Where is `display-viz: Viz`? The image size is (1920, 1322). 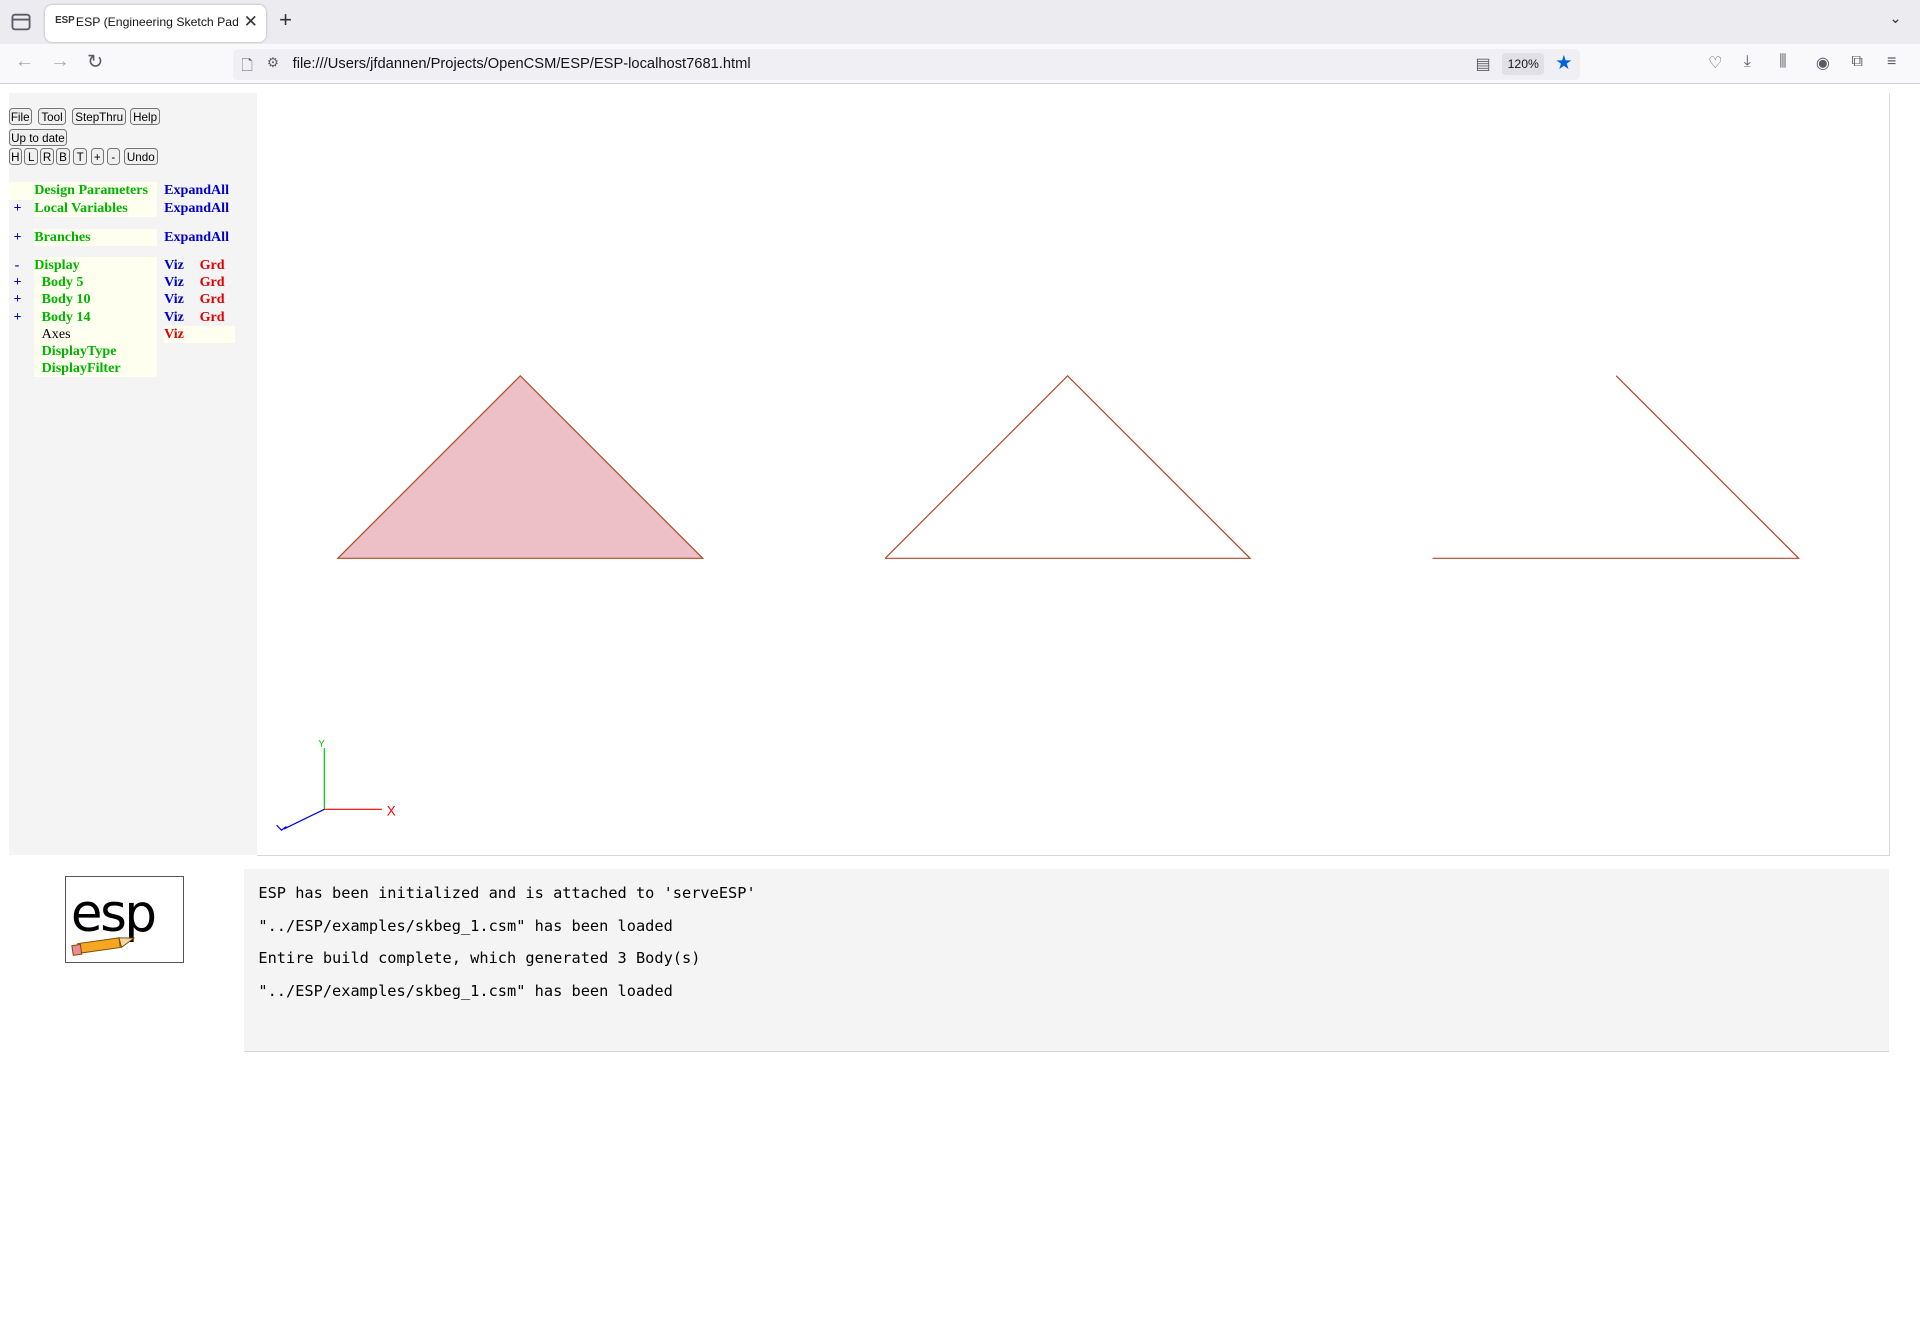 display-viz: Viz is located at coordinates (174, 265).